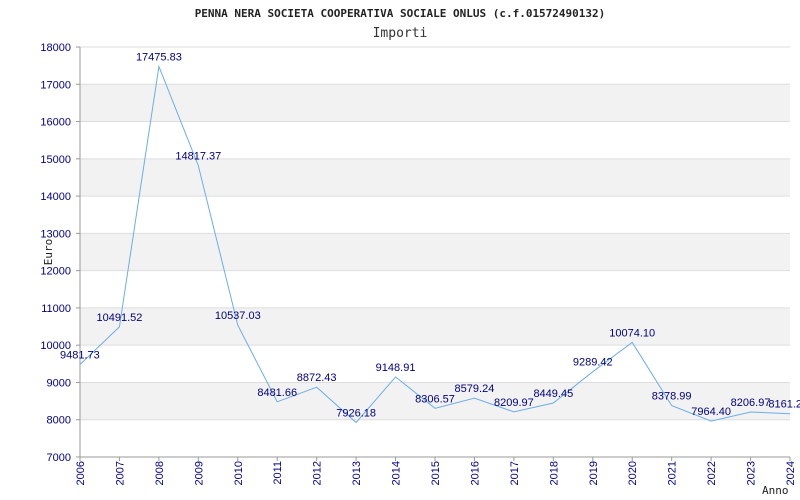  What do you see at coordinates (238, 316) in the screenshot?
I see `data-label: 10537.03` at bounding box center [238, 316].